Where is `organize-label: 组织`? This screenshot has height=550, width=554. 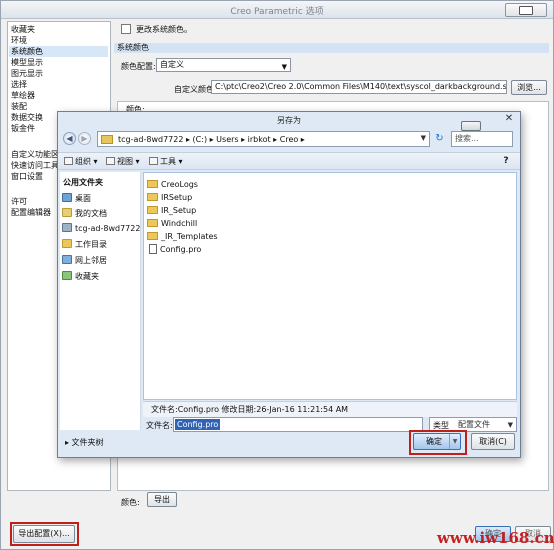
organize-label: 组织 is located at coordinates (83, 161).